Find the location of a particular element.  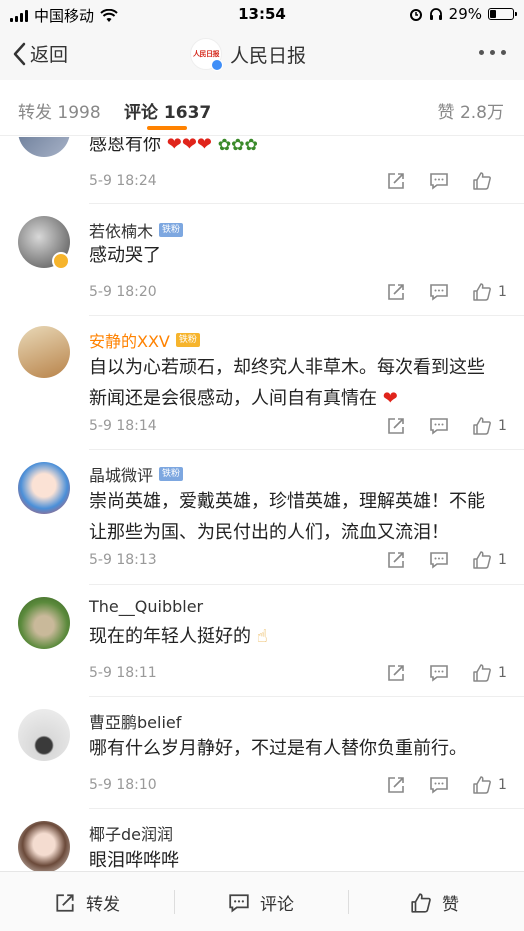

heart-icon: ❤ is located at coordinates (390, 398).